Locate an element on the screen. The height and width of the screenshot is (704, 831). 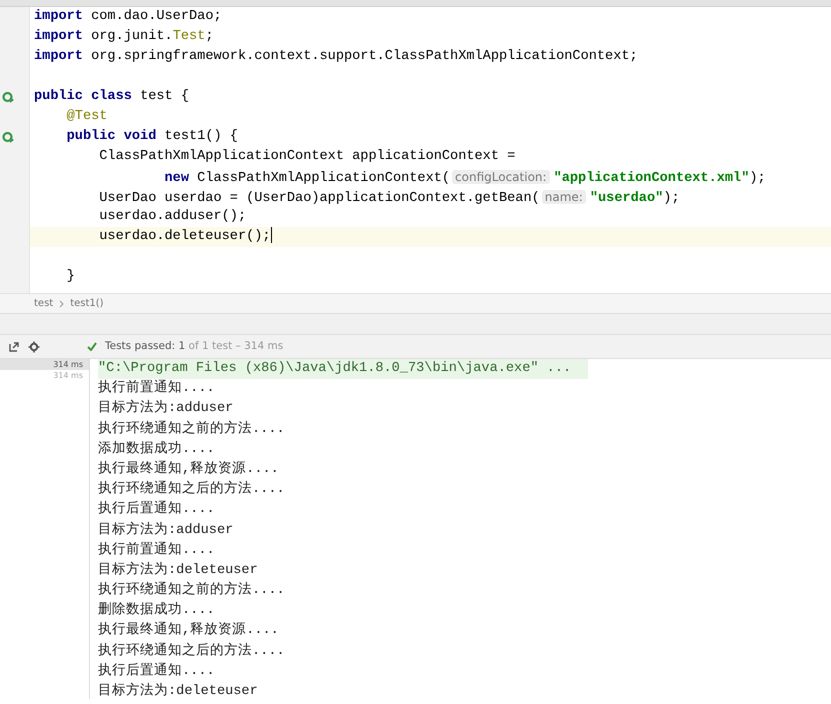
breadcrumb-item: test is located at coordinates (44, 303).